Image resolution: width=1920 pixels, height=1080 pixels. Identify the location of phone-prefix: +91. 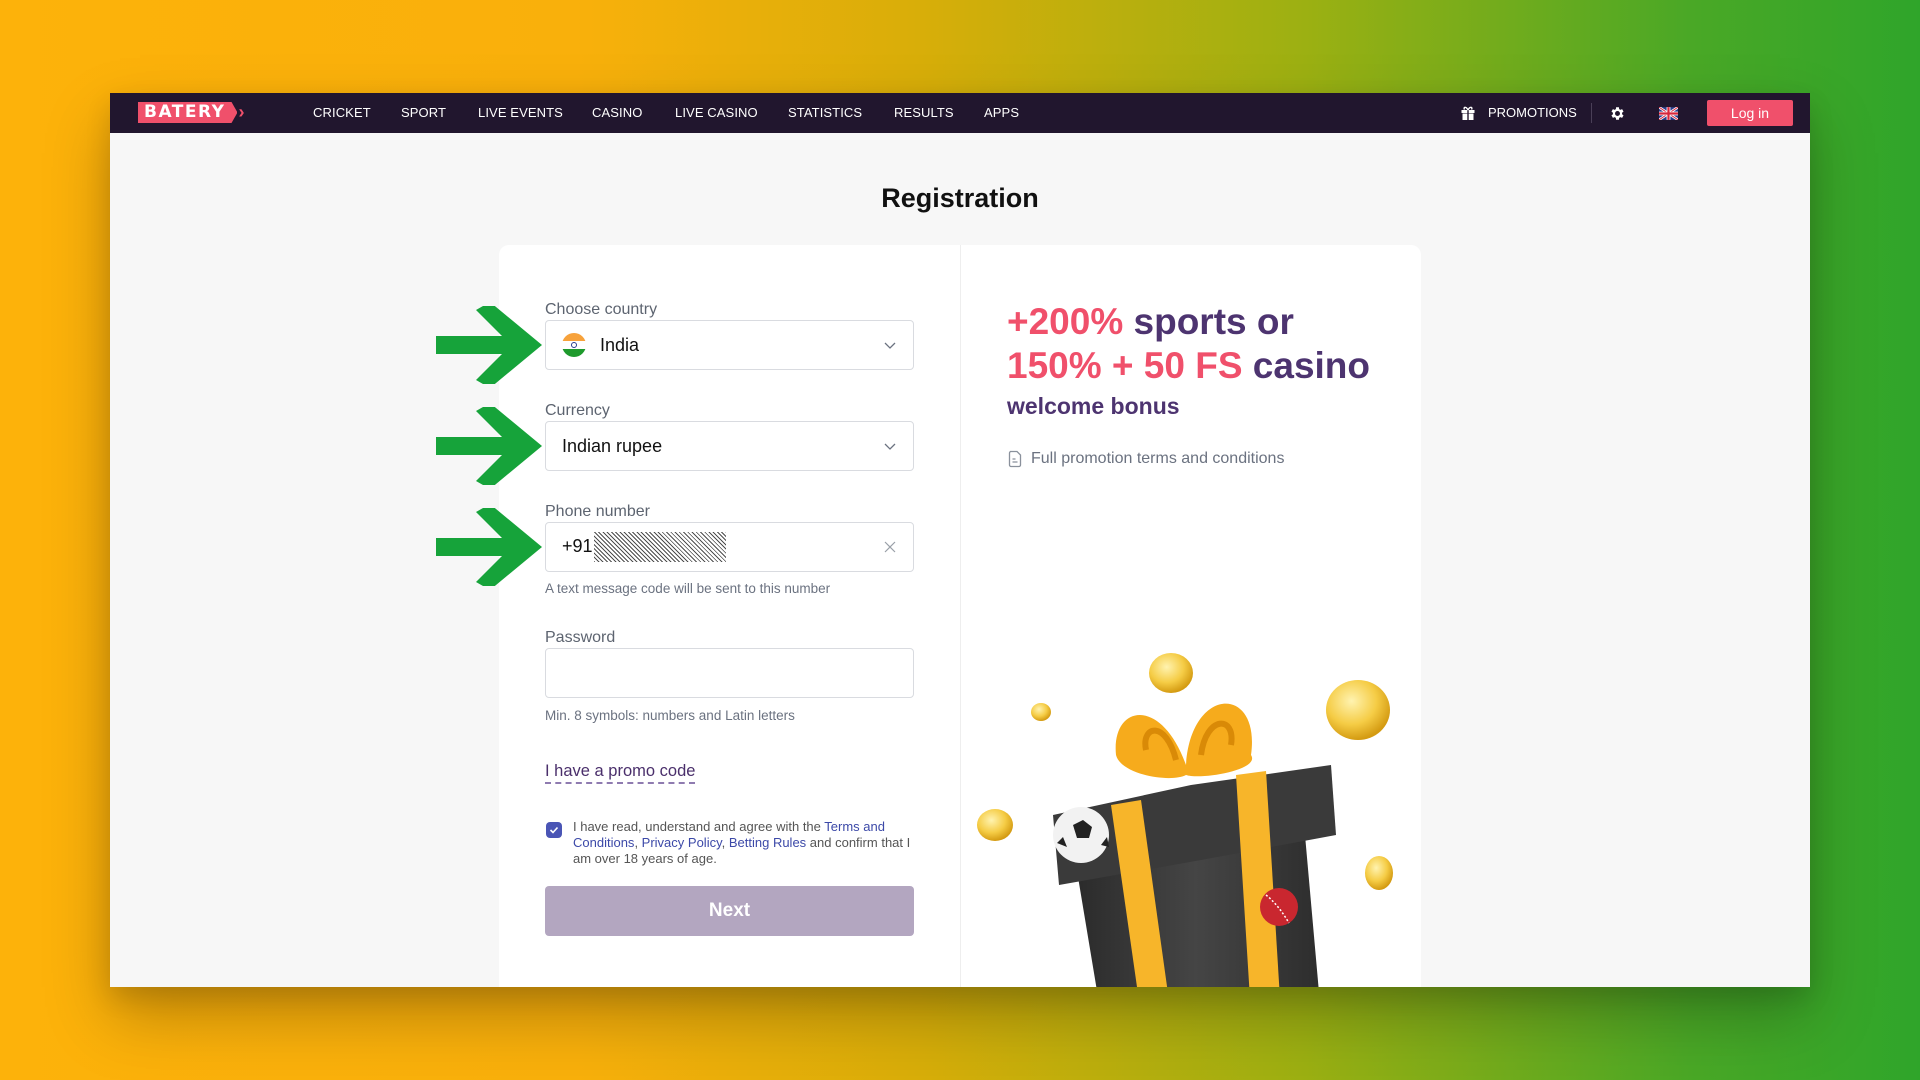
(577, 545).